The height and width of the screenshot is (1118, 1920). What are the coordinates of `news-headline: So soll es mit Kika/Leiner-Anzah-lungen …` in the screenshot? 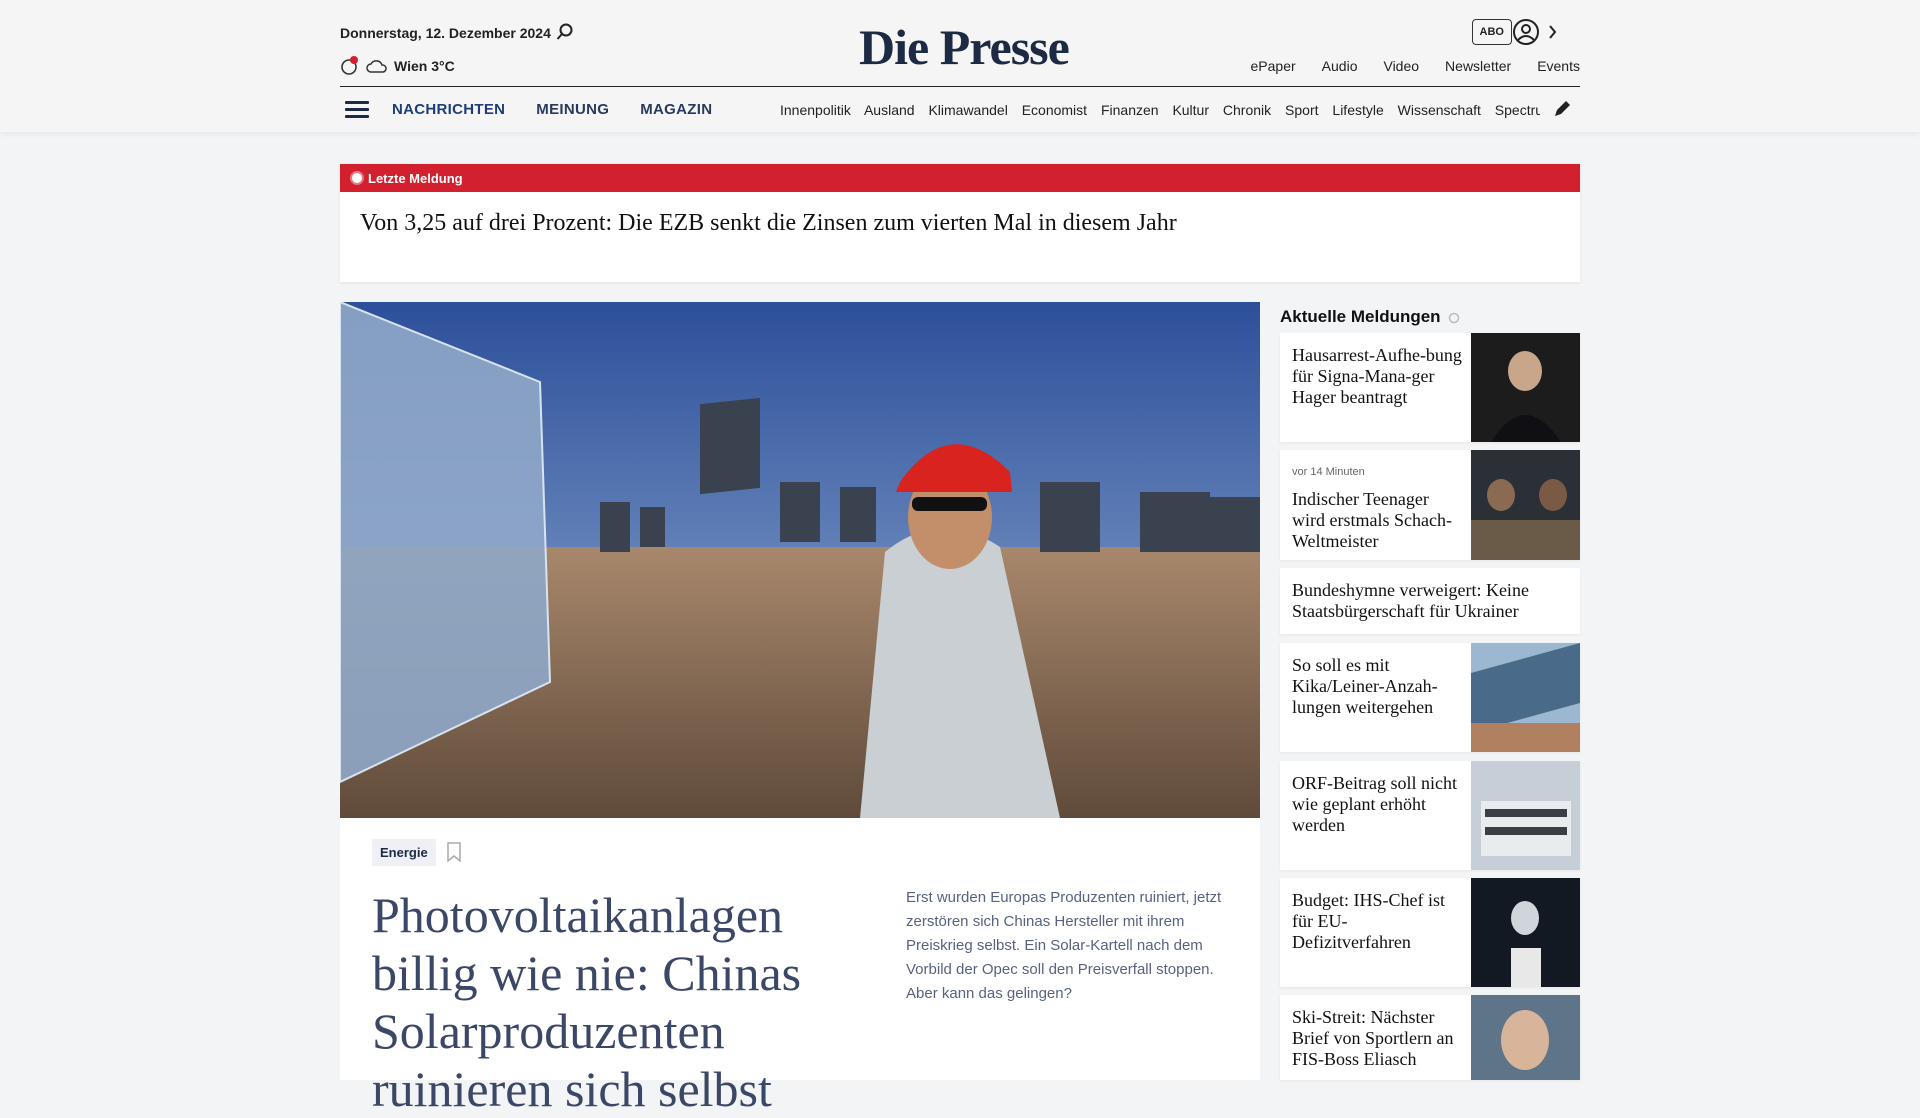 It's located at (1377, 686).